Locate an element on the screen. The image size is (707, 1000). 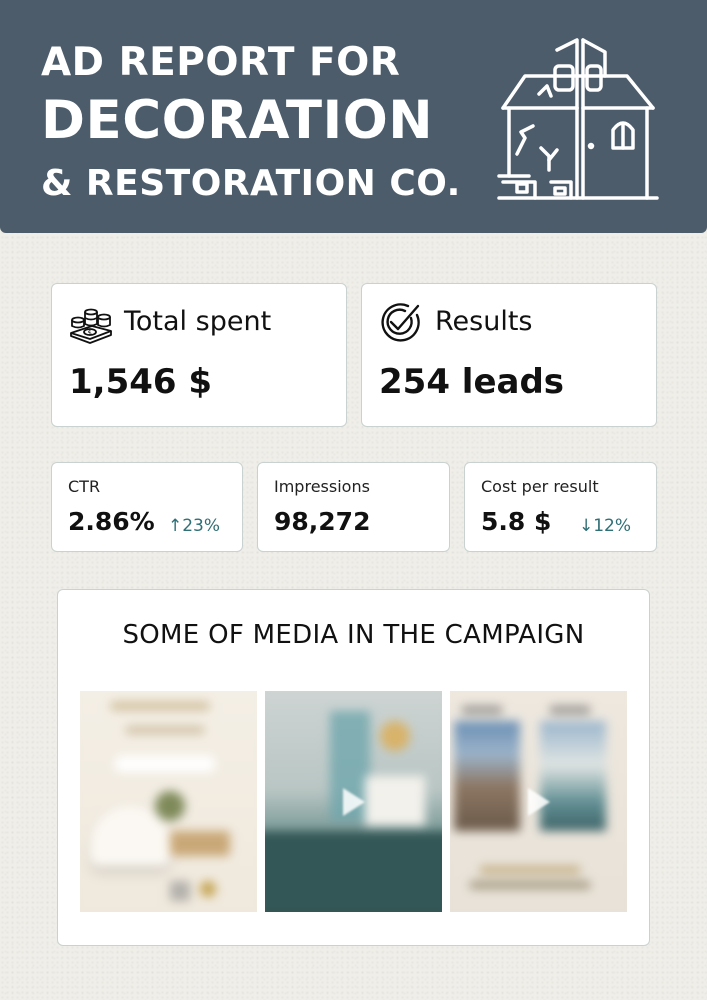
results-value: 254 leads is located at coordinates (472, 382).